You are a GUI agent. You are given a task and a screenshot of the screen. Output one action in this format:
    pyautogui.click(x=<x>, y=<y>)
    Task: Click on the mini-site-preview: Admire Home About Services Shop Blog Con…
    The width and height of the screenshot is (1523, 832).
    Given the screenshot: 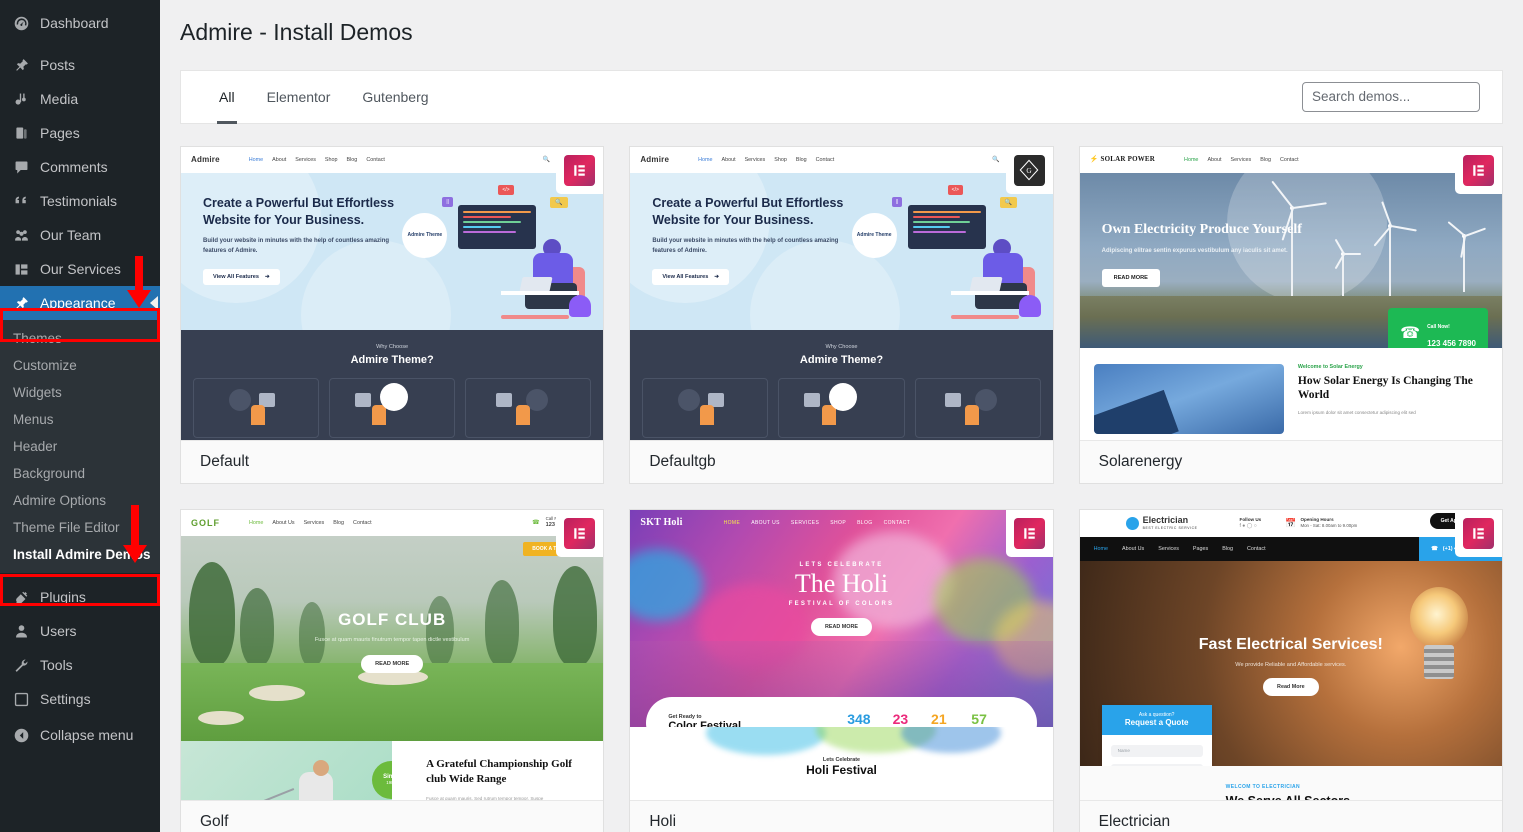 What is the action you would take?
    pyautogui.click(x=392, y=293)
    